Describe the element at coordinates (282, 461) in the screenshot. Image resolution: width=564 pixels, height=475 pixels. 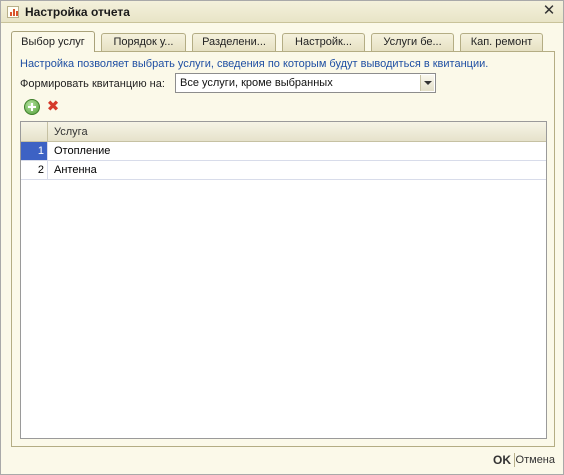
I see `dialog-footer: OK Отмена` at that location.